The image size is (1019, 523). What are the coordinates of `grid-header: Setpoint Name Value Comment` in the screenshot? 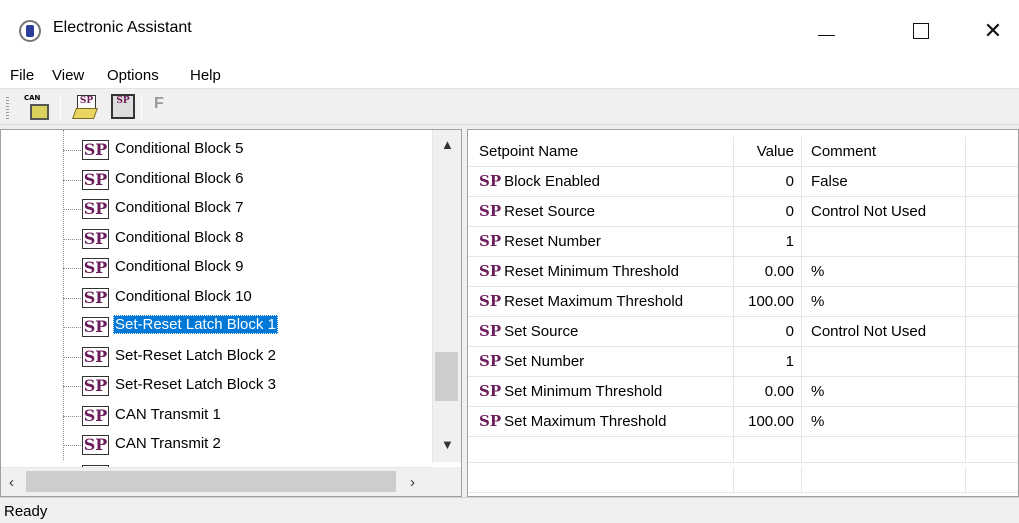 It's located at (743, 152).